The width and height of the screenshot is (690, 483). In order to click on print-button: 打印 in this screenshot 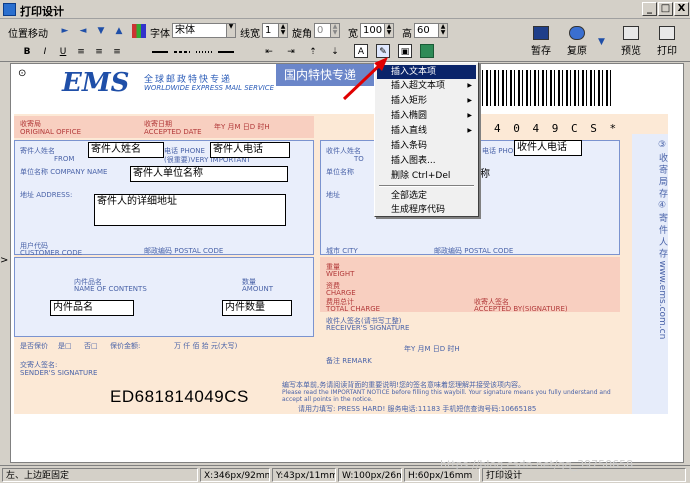, I will do `click(667, 42)`.